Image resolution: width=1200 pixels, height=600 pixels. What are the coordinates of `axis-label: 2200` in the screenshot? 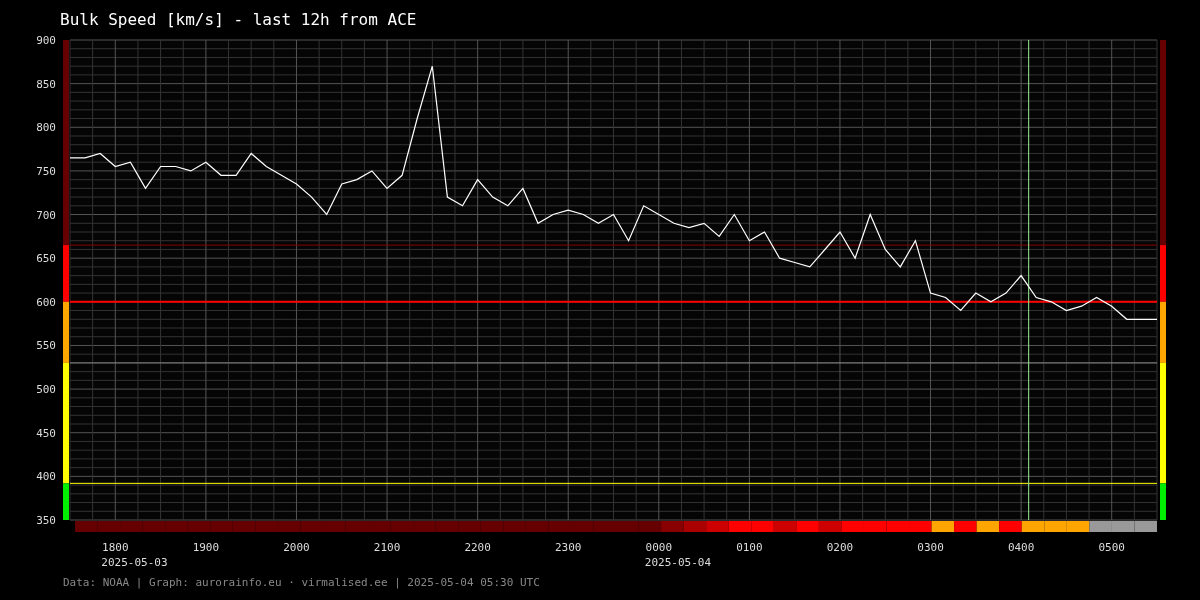 It's located at (477, 547).